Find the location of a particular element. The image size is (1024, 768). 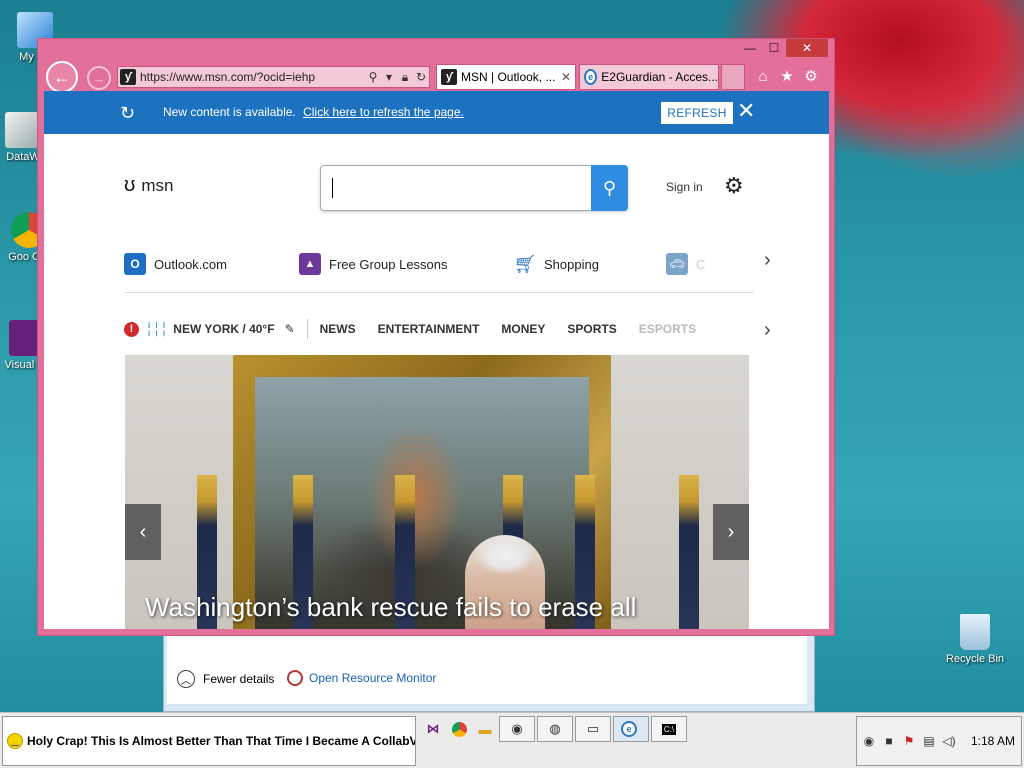

taskbar-cmd-button: C:\ is located at coordinates (669, 729).